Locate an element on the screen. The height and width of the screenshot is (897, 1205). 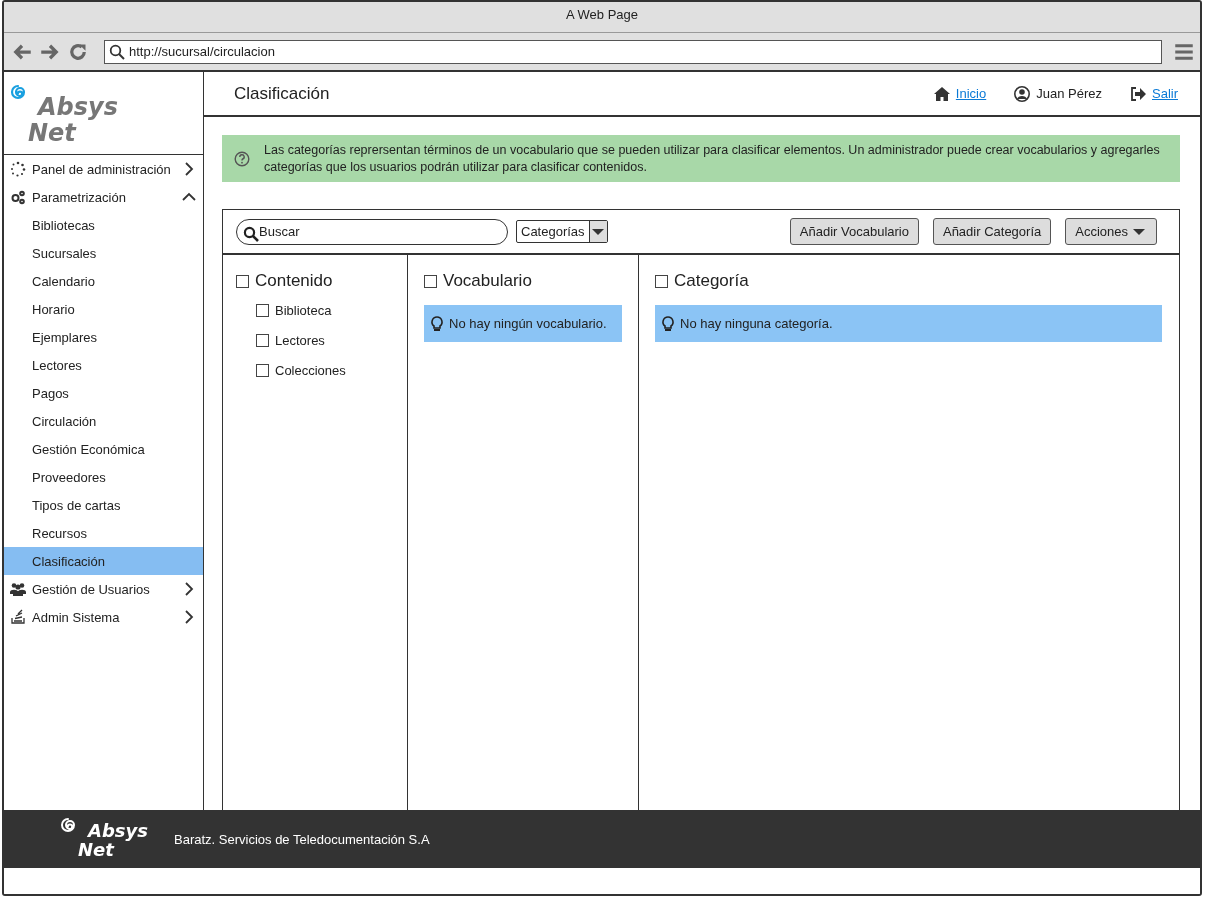
checkbox-label: Lectores is located at coordinates (300, 340).